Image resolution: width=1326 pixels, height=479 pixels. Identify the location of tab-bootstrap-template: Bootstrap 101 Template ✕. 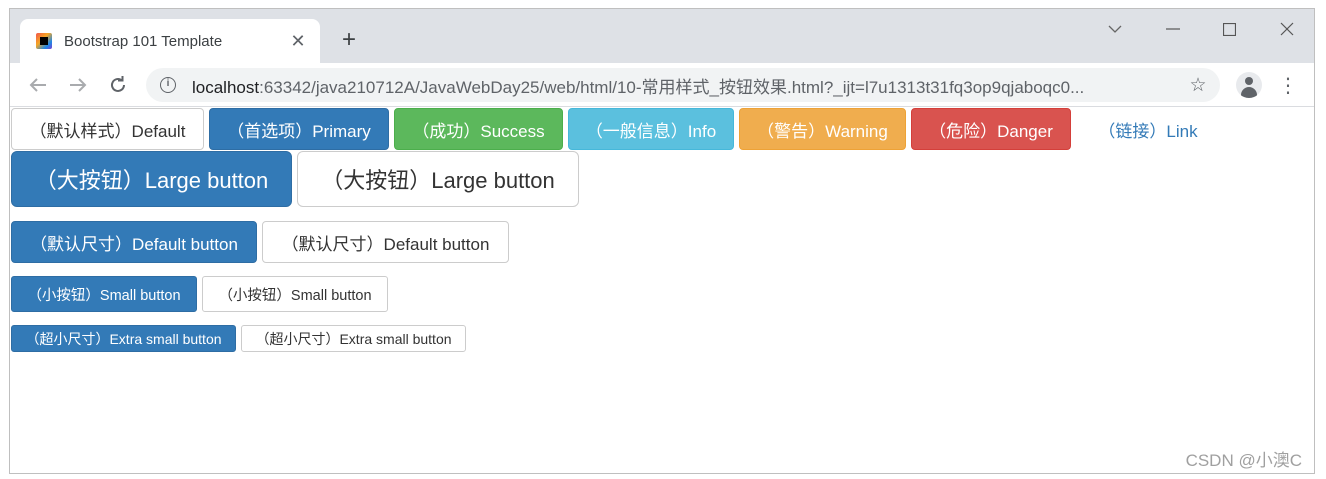
(170, 41).